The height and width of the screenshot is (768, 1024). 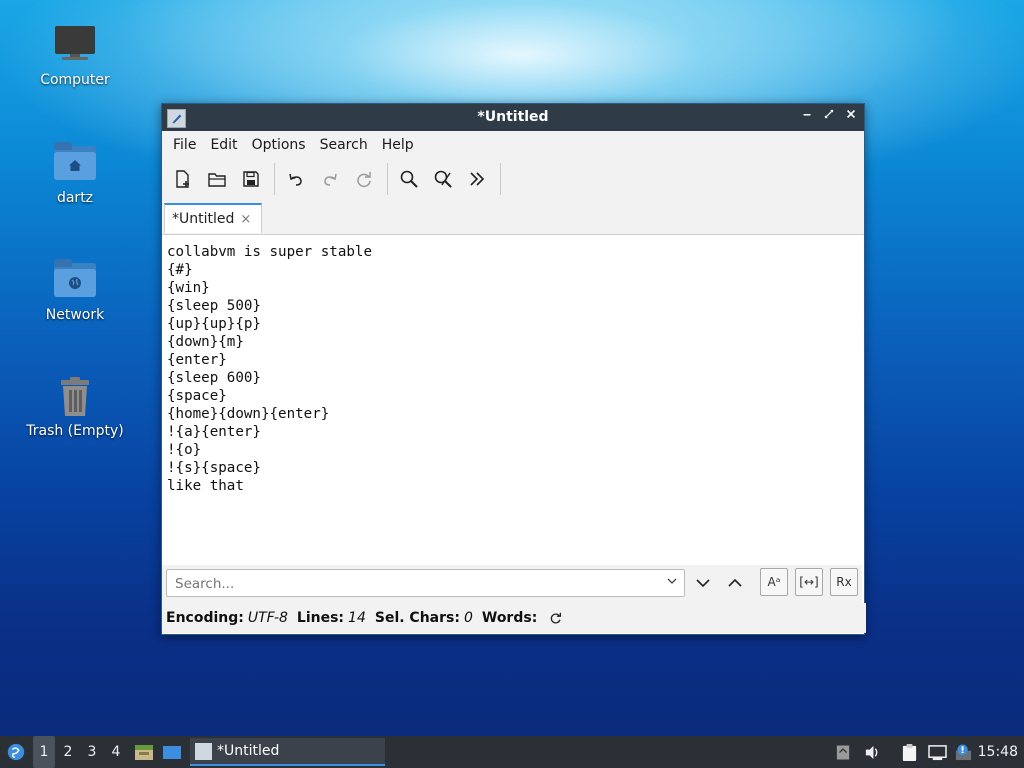 I want to click on computer-icon, so click(x=75, y=45).